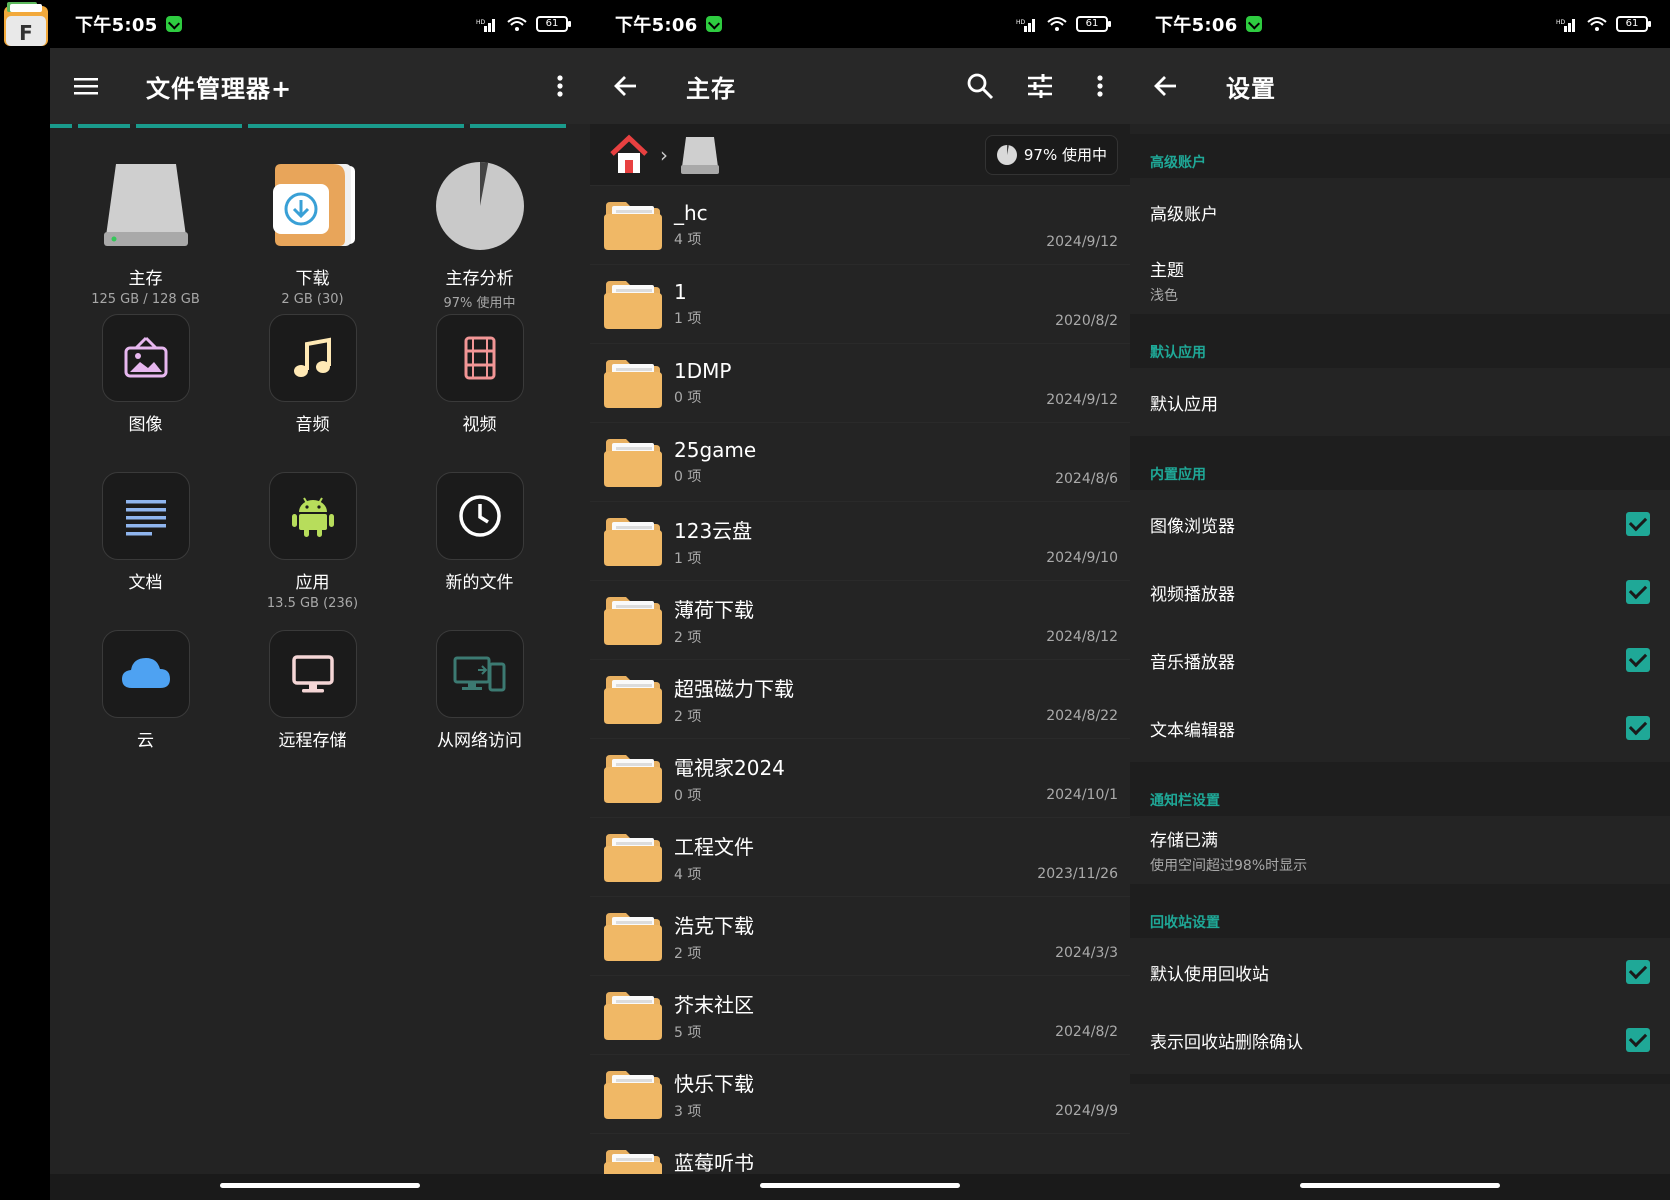 Image resolution: width=1670 pixels, height=1200 pixels. Describe the element at coordinates (688, 1111) in the screenshot. I see `file-item-count: 3 项` at that location.